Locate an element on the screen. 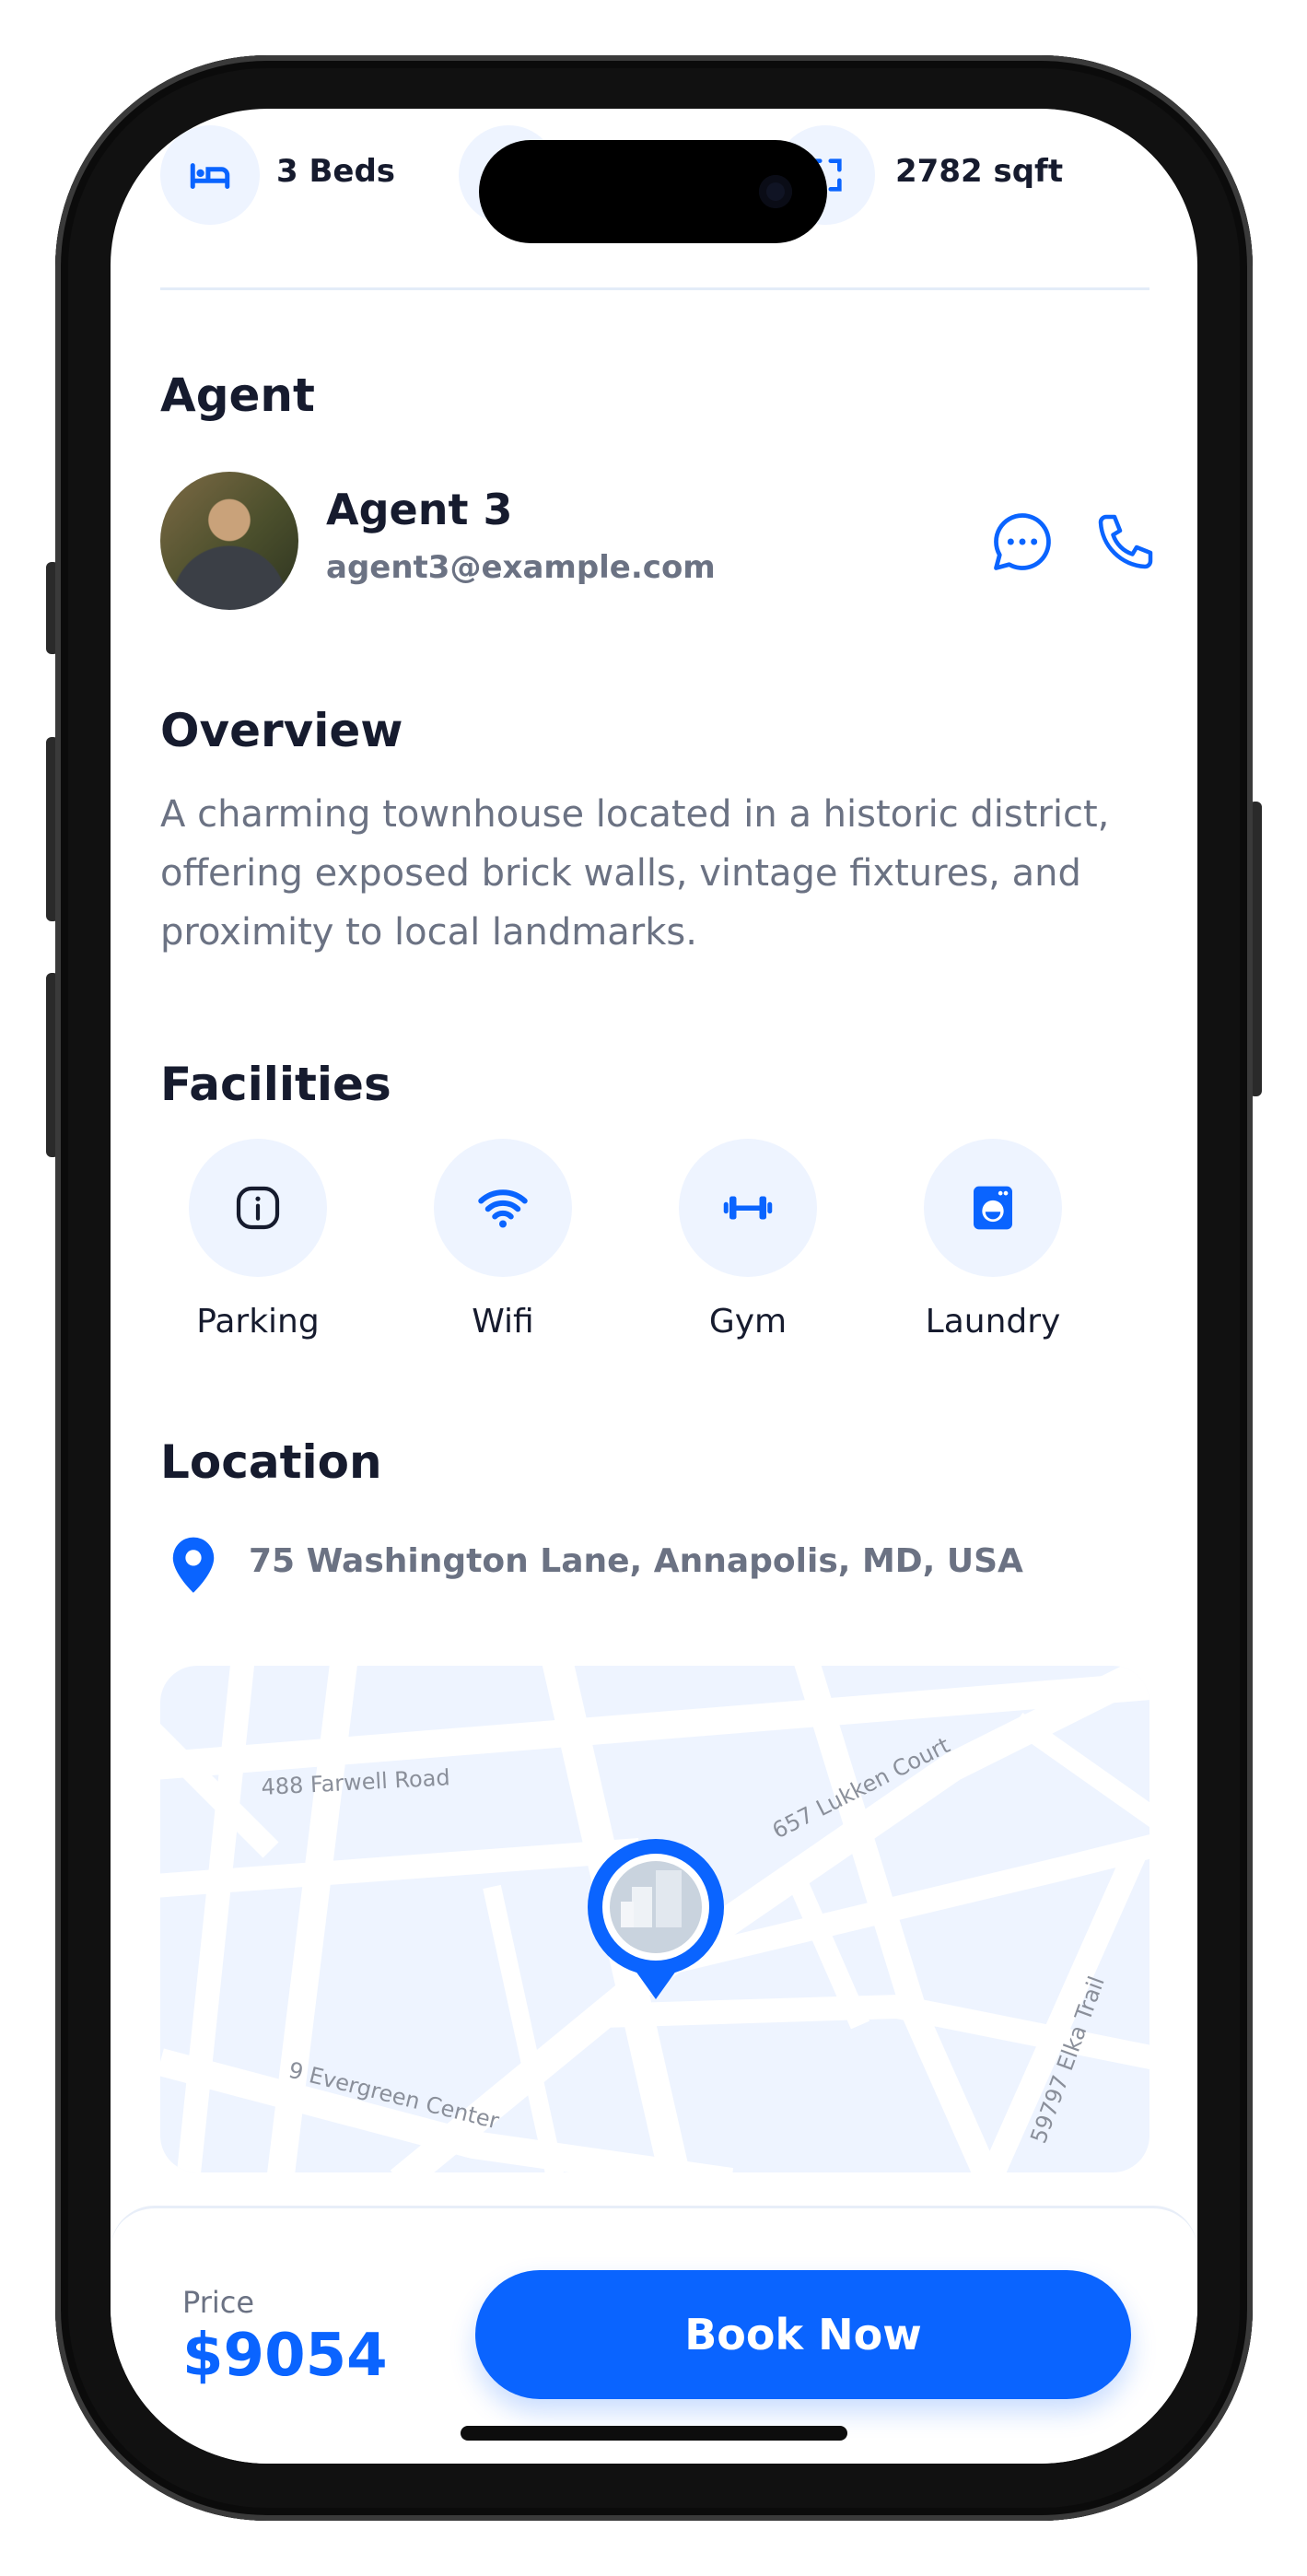 The image size is (1307, 2576). stats-divider is located at coordinates (654, 288).